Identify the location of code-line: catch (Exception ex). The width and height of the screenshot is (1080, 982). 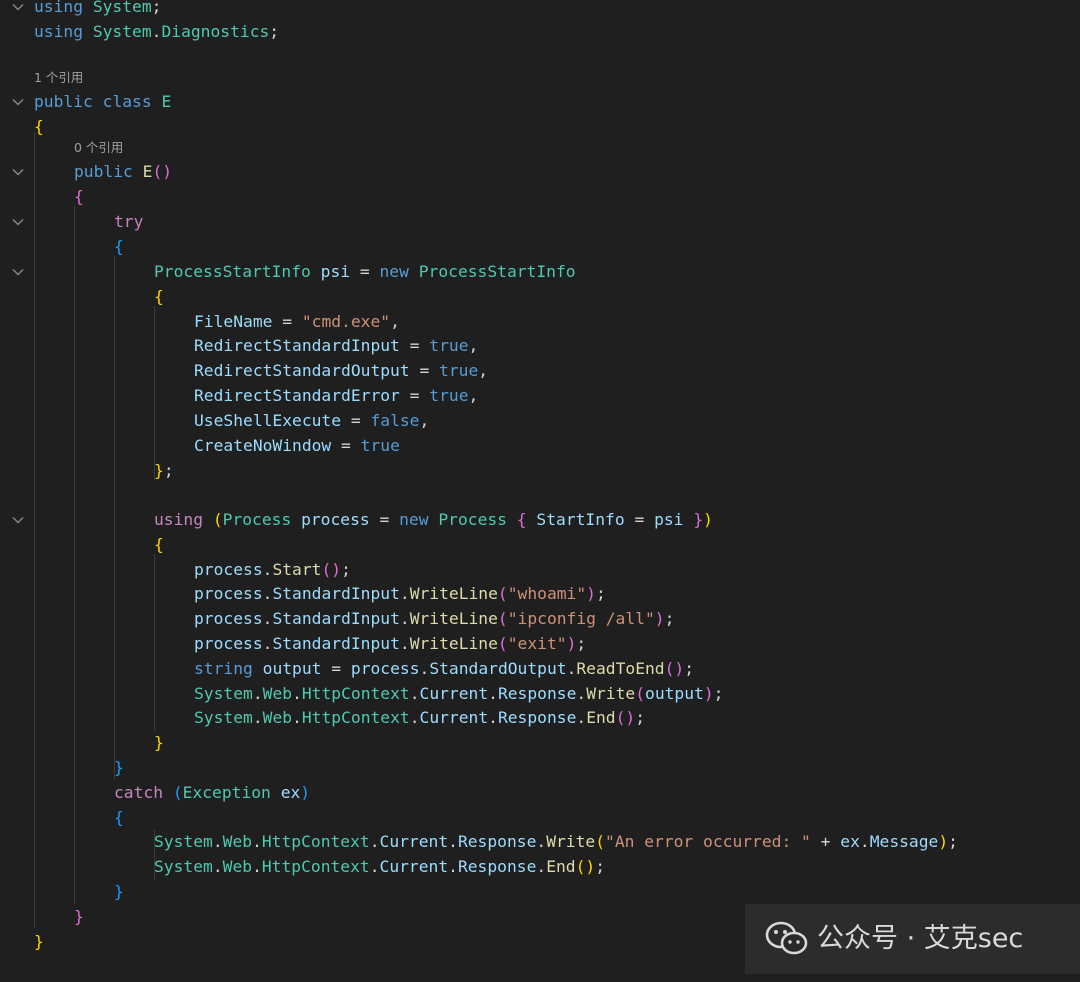
(540, 793).